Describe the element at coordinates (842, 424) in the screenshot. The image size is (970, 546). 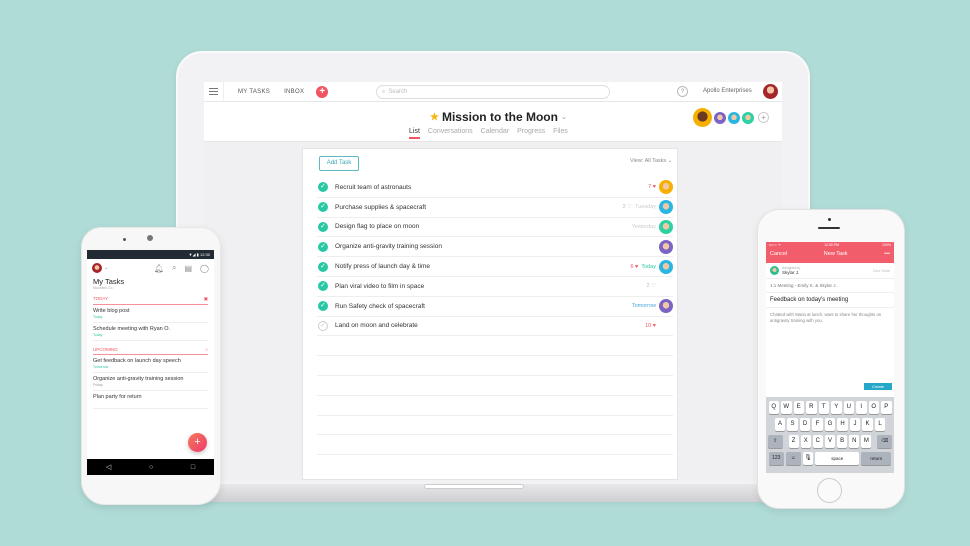
I see `key-h: H` at that location.